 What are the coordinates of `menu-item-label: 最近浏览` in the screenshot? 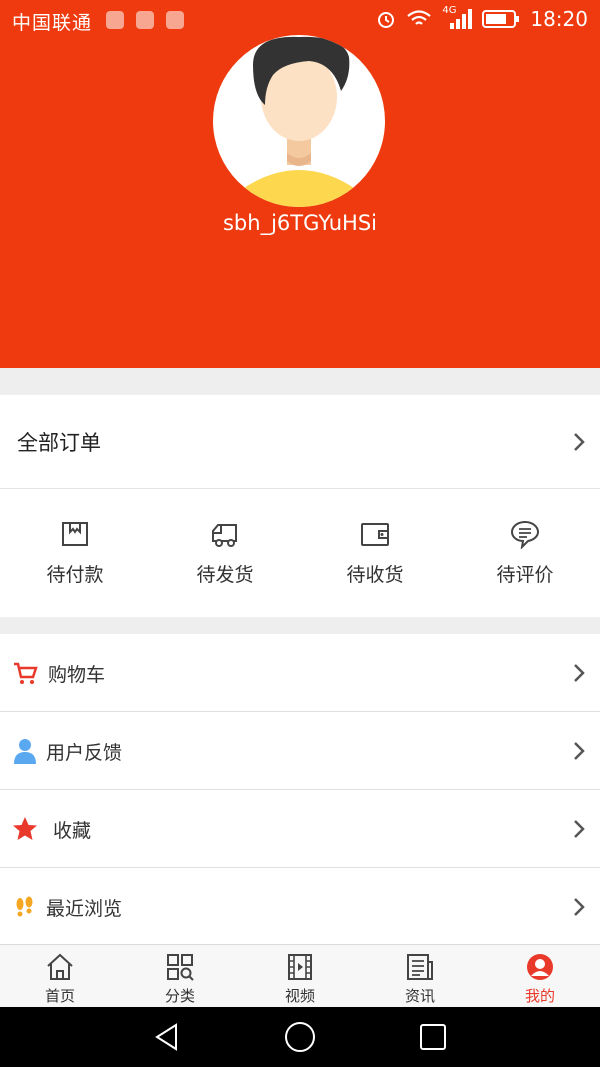 It's located at (84, 909).